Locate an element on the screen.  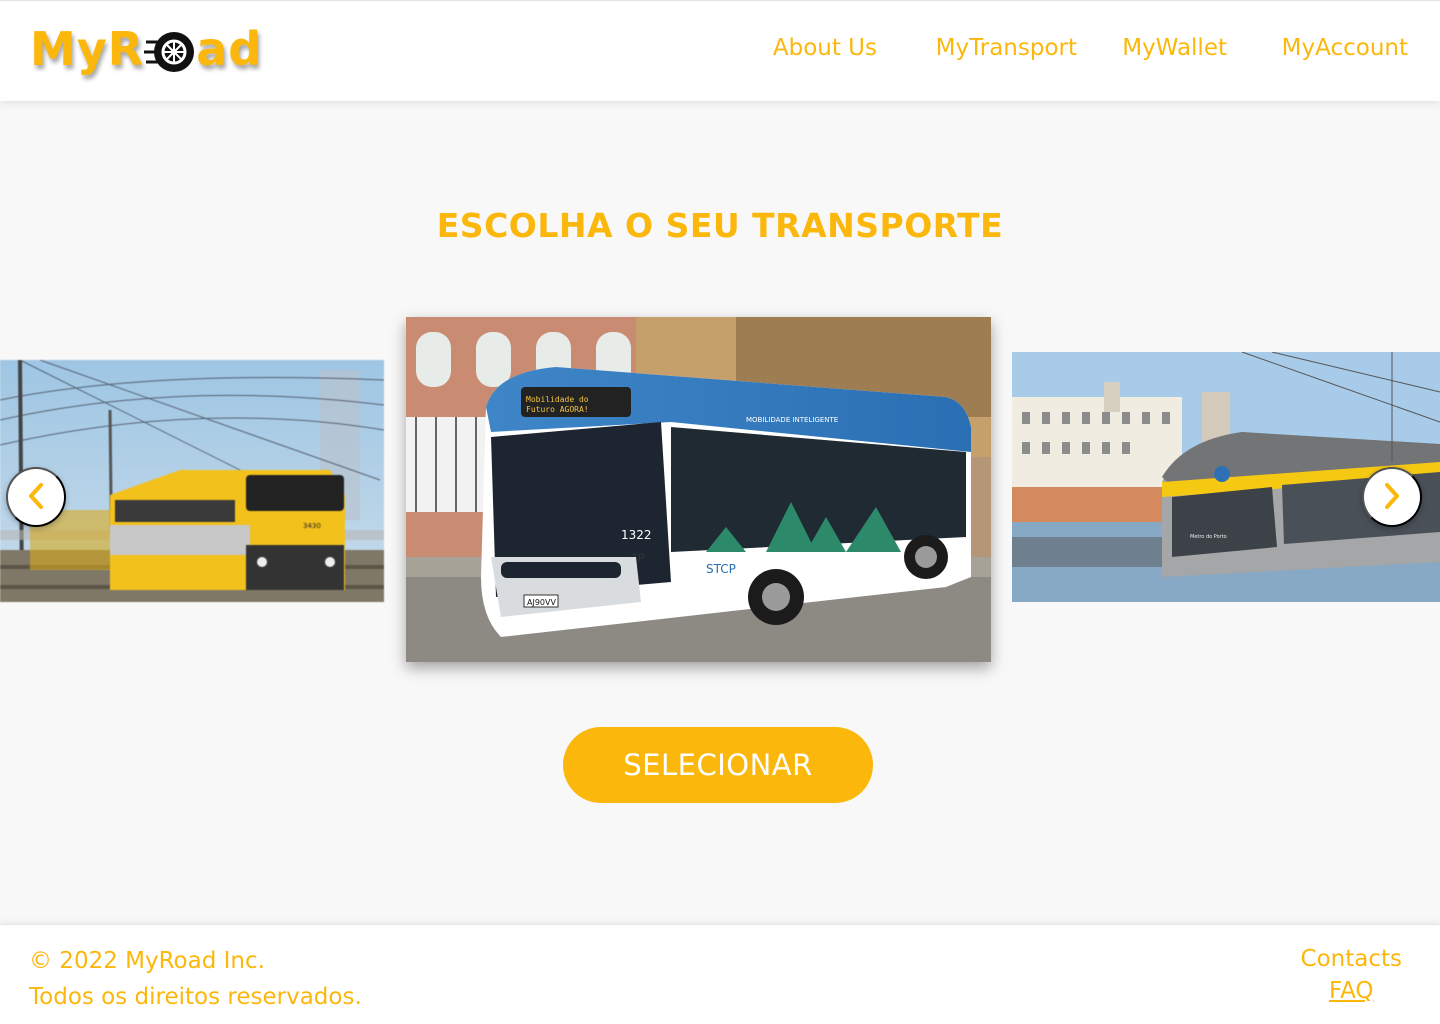
chevron-left-icon is located at coordinates (36, 497).